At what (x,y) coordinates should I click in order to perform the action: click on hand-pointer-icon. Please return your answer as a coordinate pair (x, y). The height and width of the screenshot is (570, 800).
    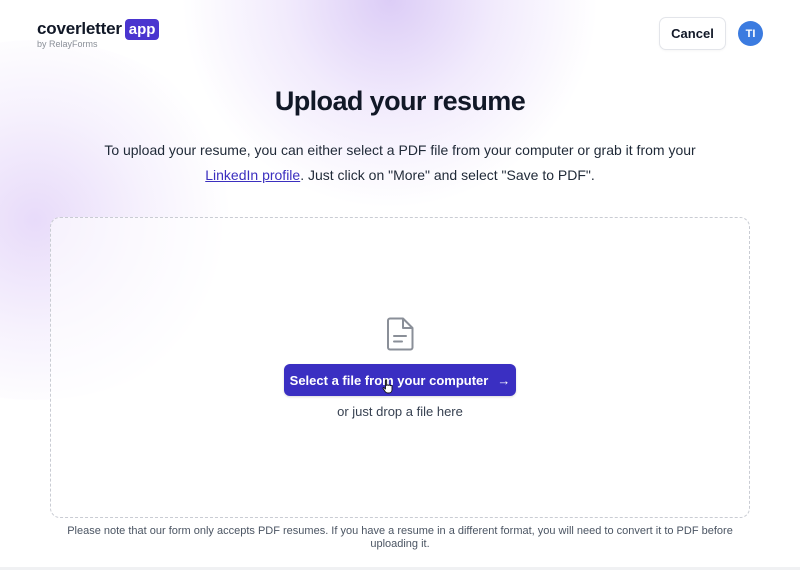
    Looking at the image, I should click on (387, 386).